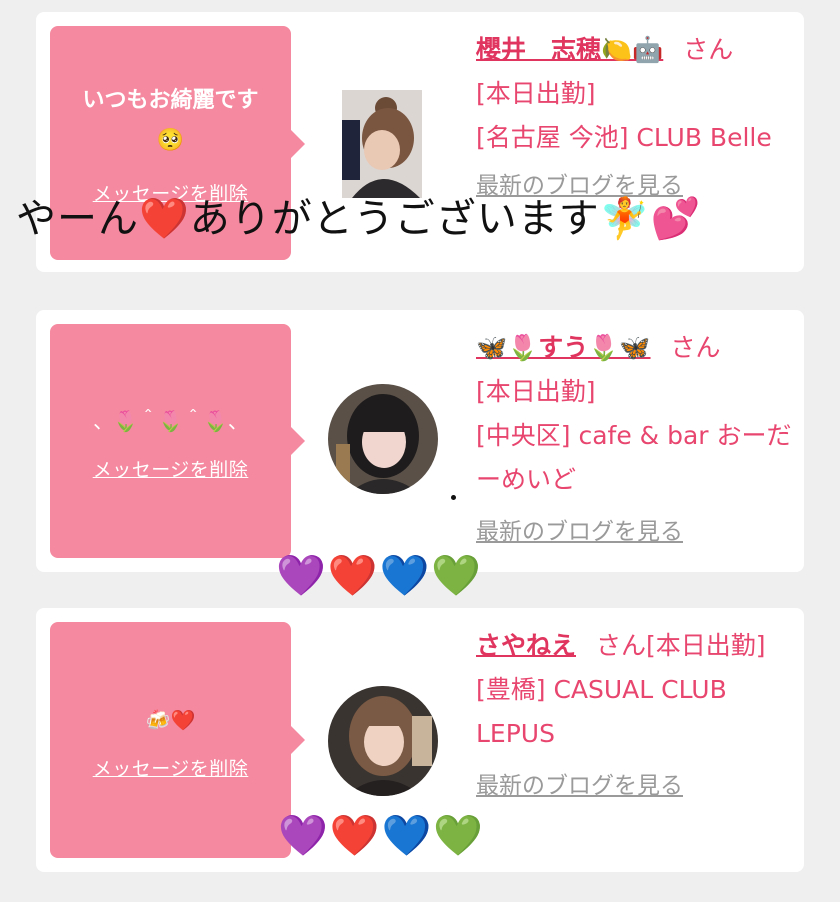 The height and width of the screenshot is (902, 840). What do you see at coordinates (359, 219) in the screenshot?
I see `overlay-caption: やーん❤️ありがとうございます🧚💕` at bounding box center [359, 219].